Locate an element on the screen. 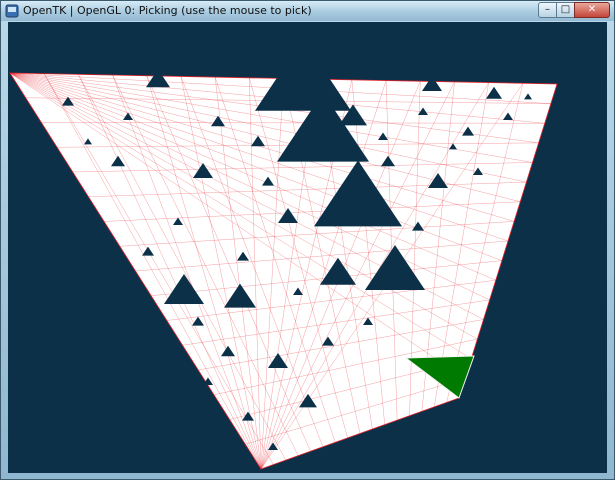  minimize-icon: – is located at coordinates (547, 9).